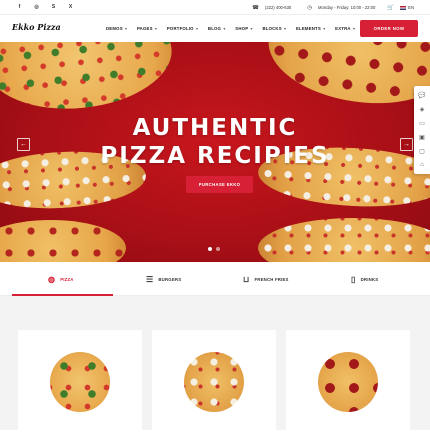 Image resolution: width=430 pixels, height=440 pixels. Describe the element at coordinates (19, 7) in the screenshot. I see `facebook-icon: f` at that location.